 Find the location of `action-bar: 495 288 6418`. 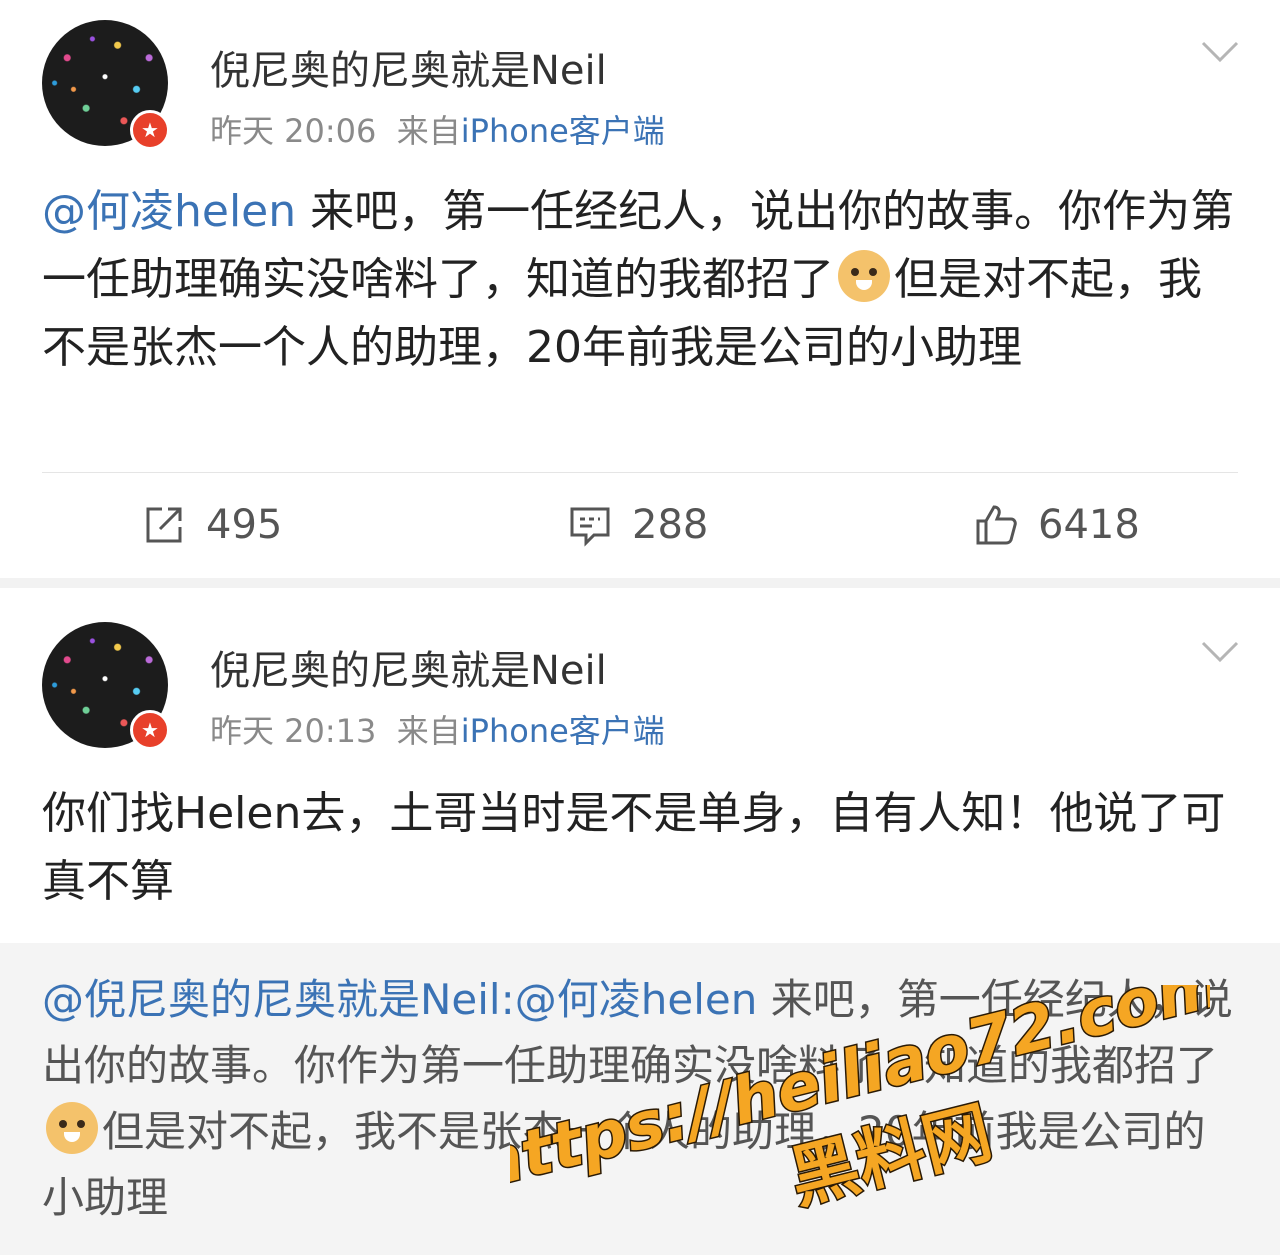

action-bar: 495 288 6418 is located at coordinates (640, 525).